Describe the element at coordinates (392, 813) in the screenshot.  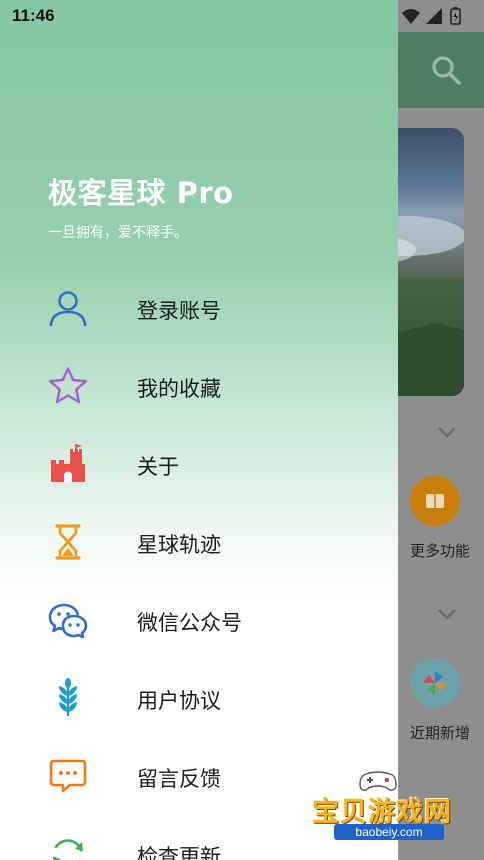
I see `watermark: 宝贝游戏网 baobeiy.com` at that location.